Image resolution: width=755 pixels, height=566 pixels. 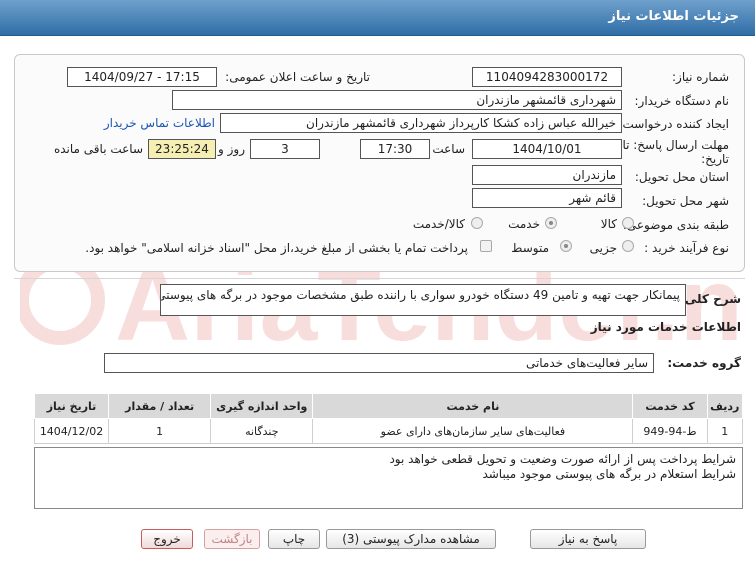 What do you see at coordinates (262, 406) in the screenshot?
I see `column-header: واحد اندازه گیری` at bounding box center [262, 406].